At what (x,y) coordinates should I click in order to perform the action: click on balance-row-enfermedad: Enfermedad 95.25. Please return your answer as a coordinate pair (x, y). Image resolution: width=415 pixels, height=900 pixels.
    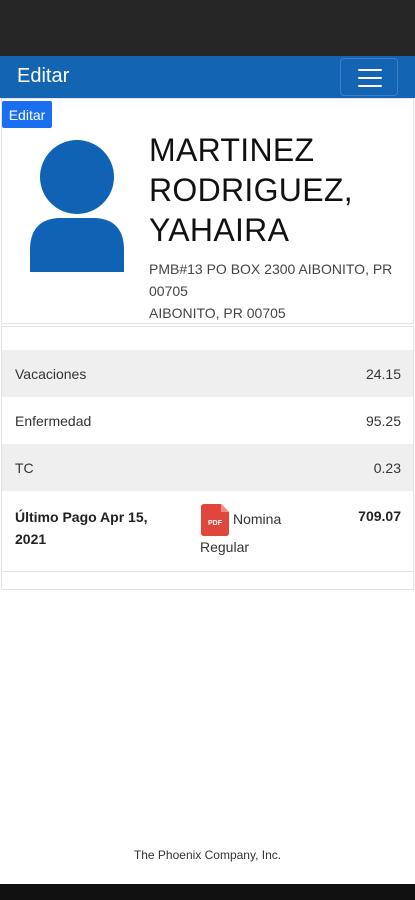
    Looking at the image, I should click on (207, 420).